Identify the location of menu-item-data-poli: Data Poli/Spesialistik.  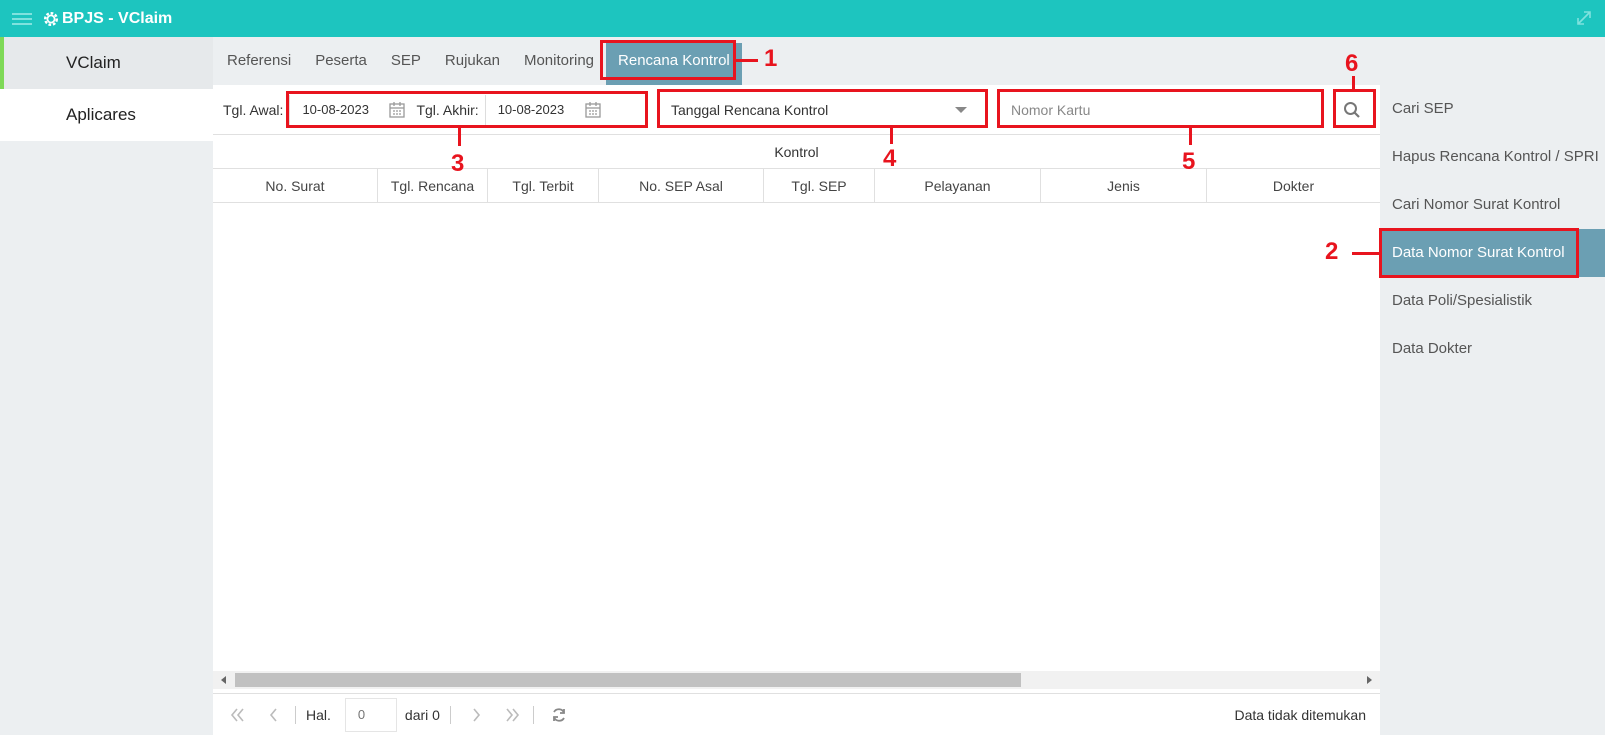
(1492, 301).